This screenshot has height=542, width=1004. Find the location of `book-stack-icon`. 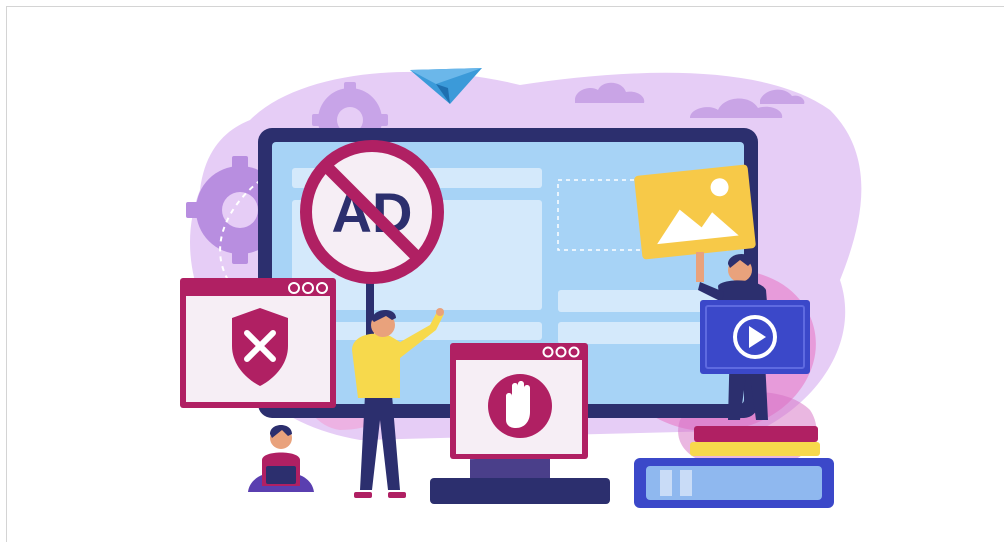

book-stack-icon is located at coordinates (734, 467).